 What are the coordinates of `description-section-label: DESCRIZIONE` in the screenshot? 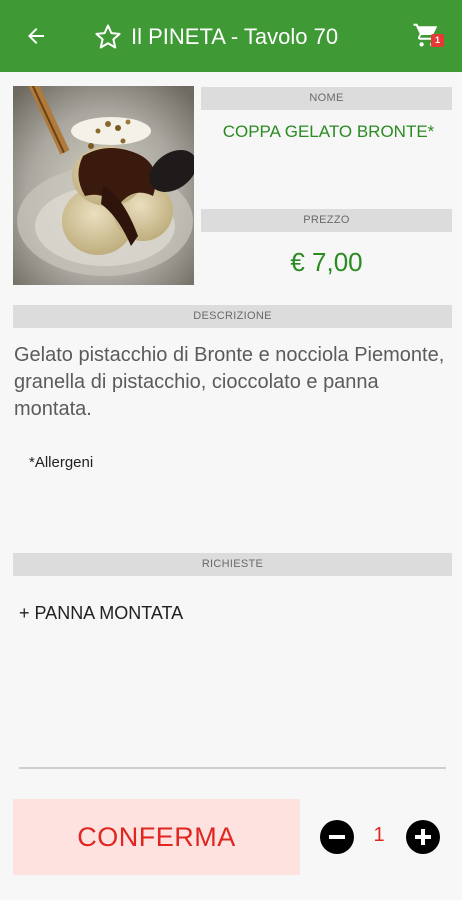 It's located at (232, 316).